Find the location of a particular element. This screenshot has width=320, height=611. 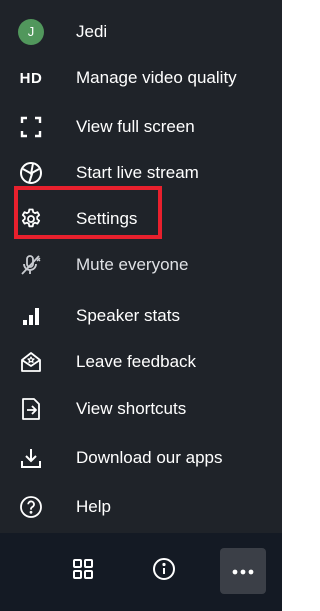

toolbar is located at coordinates (141, 572).